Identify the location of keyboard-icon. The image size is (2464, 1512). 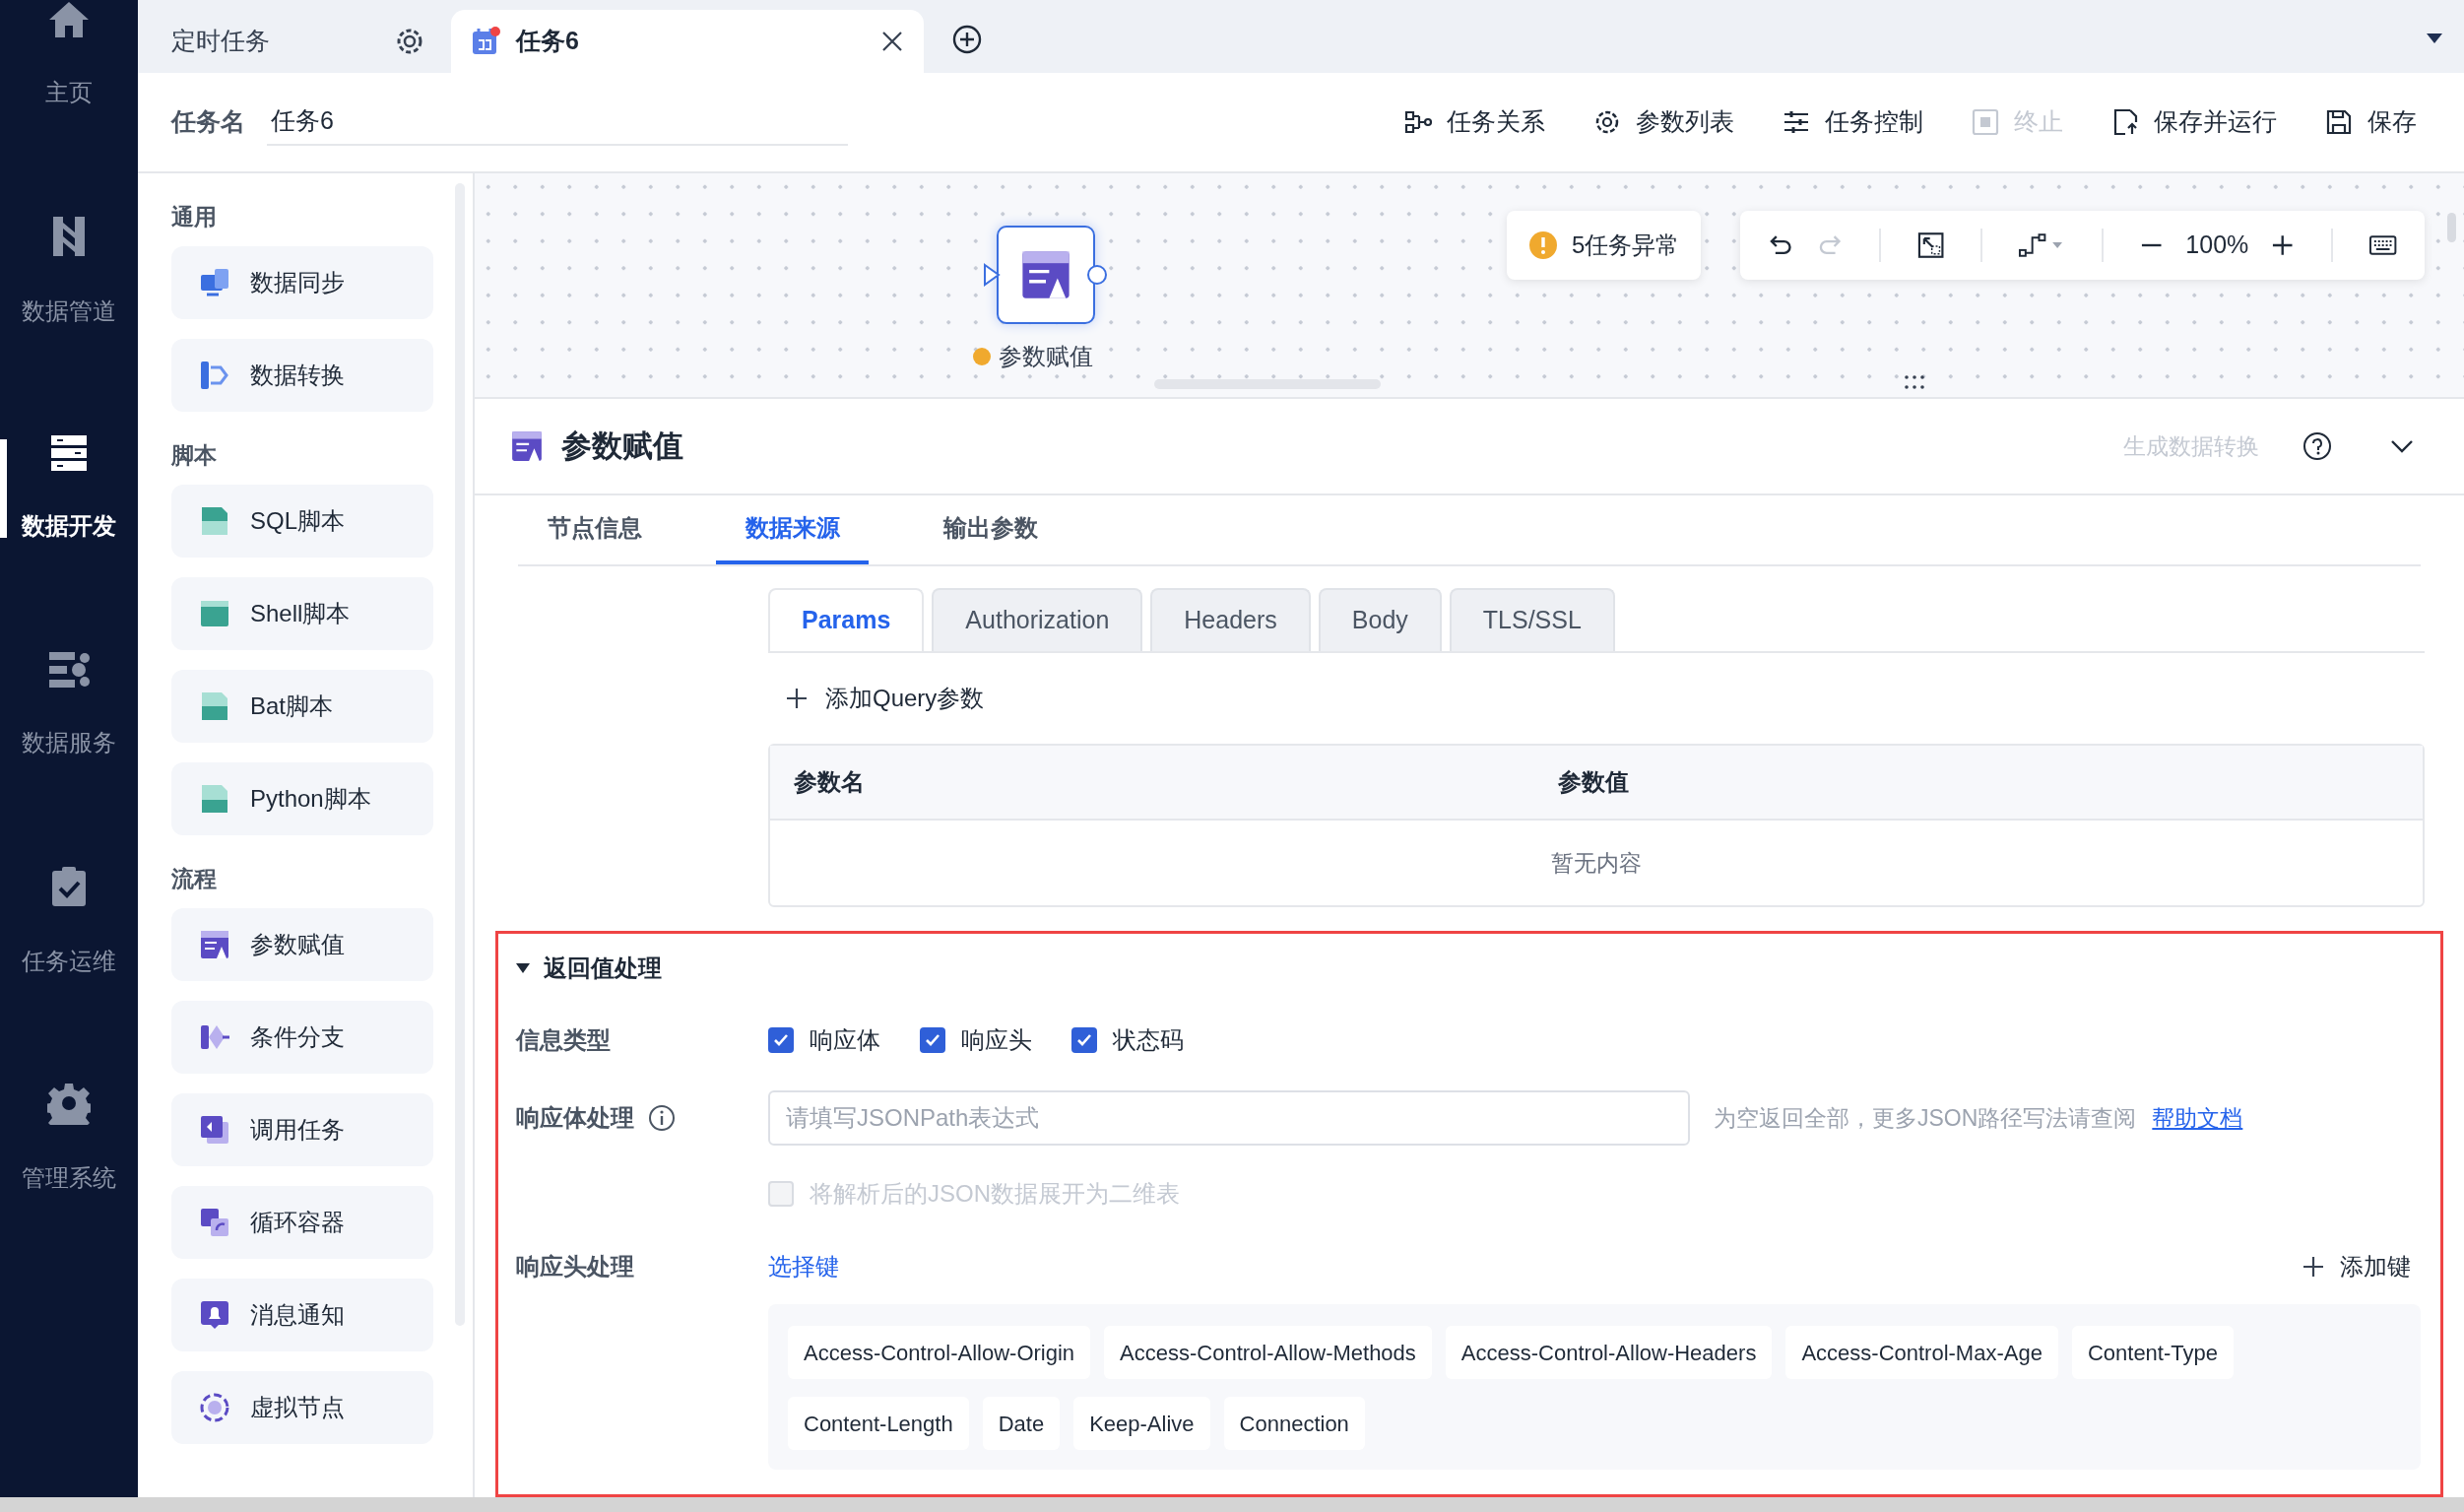
(2382, 245).